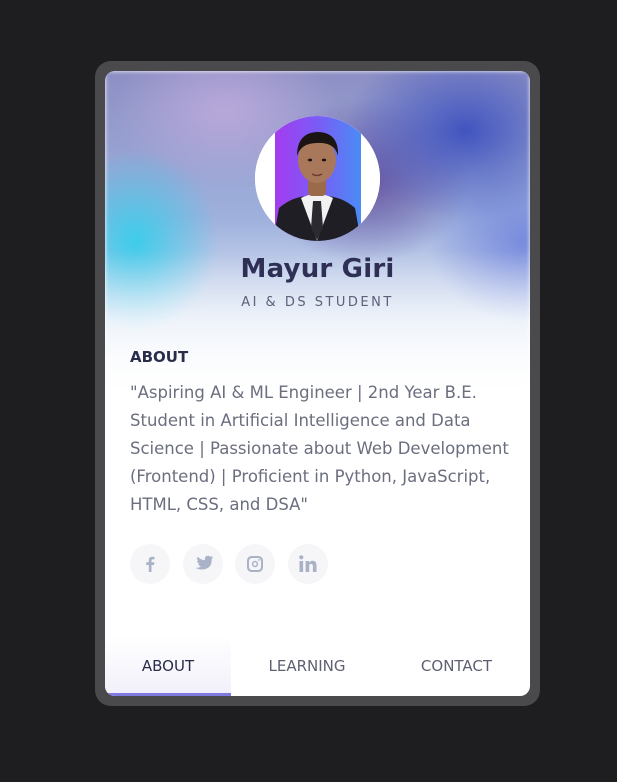 Image resolution: width=617 pixels, height=782 pixels. I want to click on facebook-icon, so click(150, 564).